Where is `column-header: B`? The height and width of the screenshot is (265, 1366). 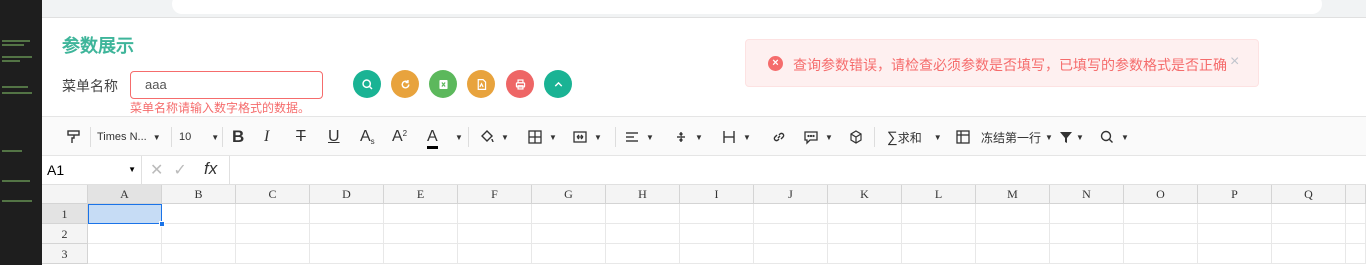 column-header: B is located at coordinates (199, 194).